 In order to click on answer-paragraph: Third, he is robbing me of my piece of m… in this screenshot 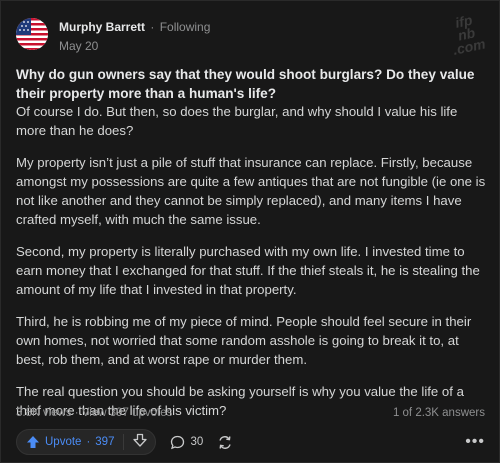, I will do `click(244, 340)`.